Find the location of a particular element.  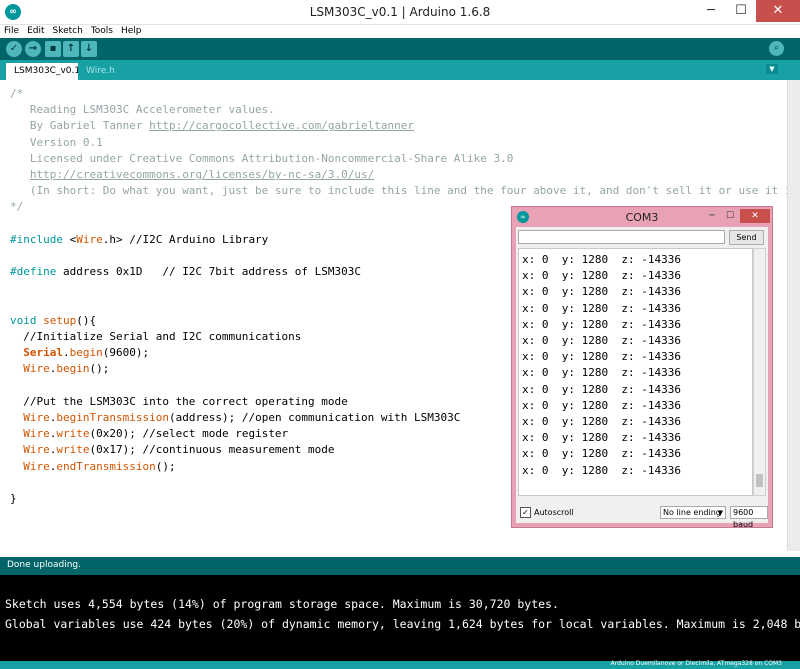

code-comment: By Gabriel Tanner is located at coordinates (80, 126).